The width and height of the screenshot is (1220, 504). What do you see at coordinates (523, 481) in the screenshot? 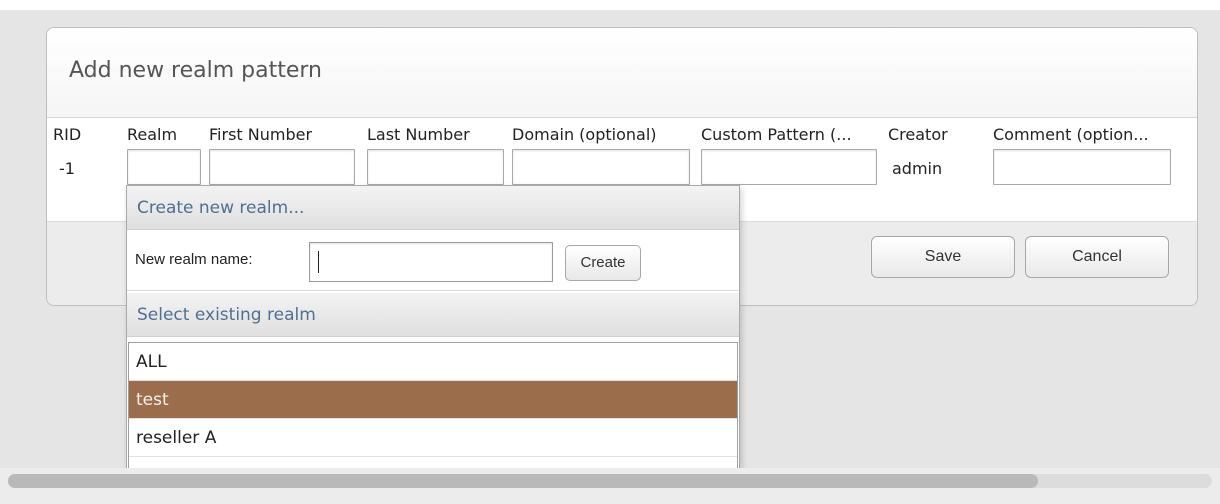
I see `scrollbar-thumb` at bounding box center [523, 481].